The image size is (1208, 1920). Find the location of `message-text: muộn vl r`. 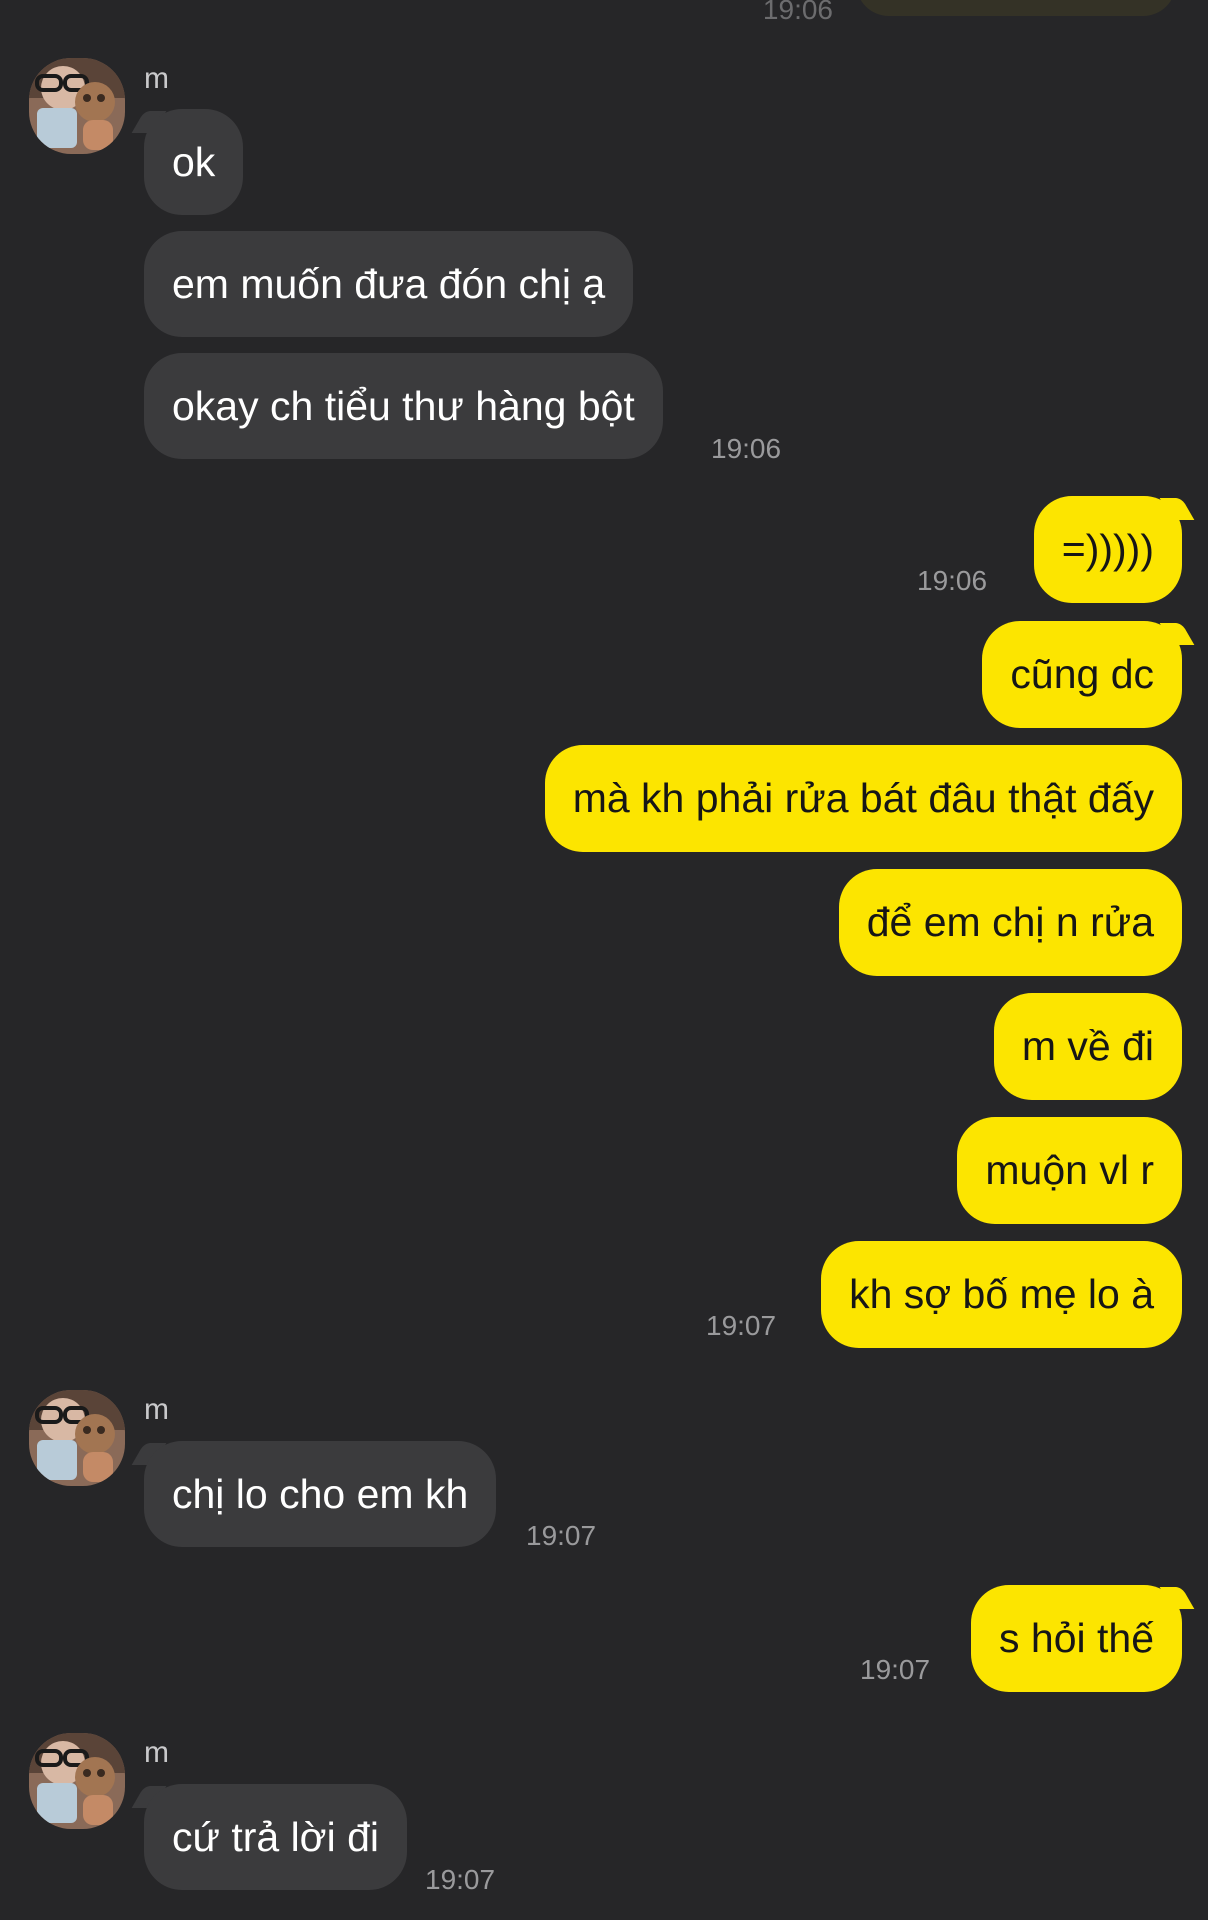

message-text: muộn vl r is located at coordinates (1069, 1170).